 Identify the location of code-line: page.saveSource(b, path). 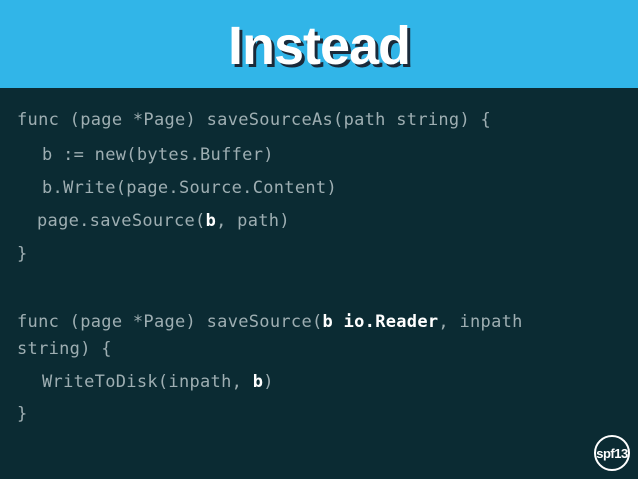
(163, 221).